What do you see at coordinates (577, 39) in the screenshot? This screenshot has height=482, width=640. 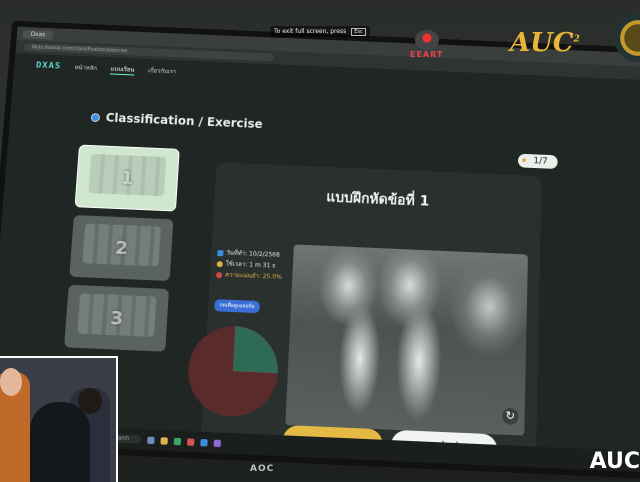 I see `auc-logo-sup: 2` at bounding box center [577, 39].